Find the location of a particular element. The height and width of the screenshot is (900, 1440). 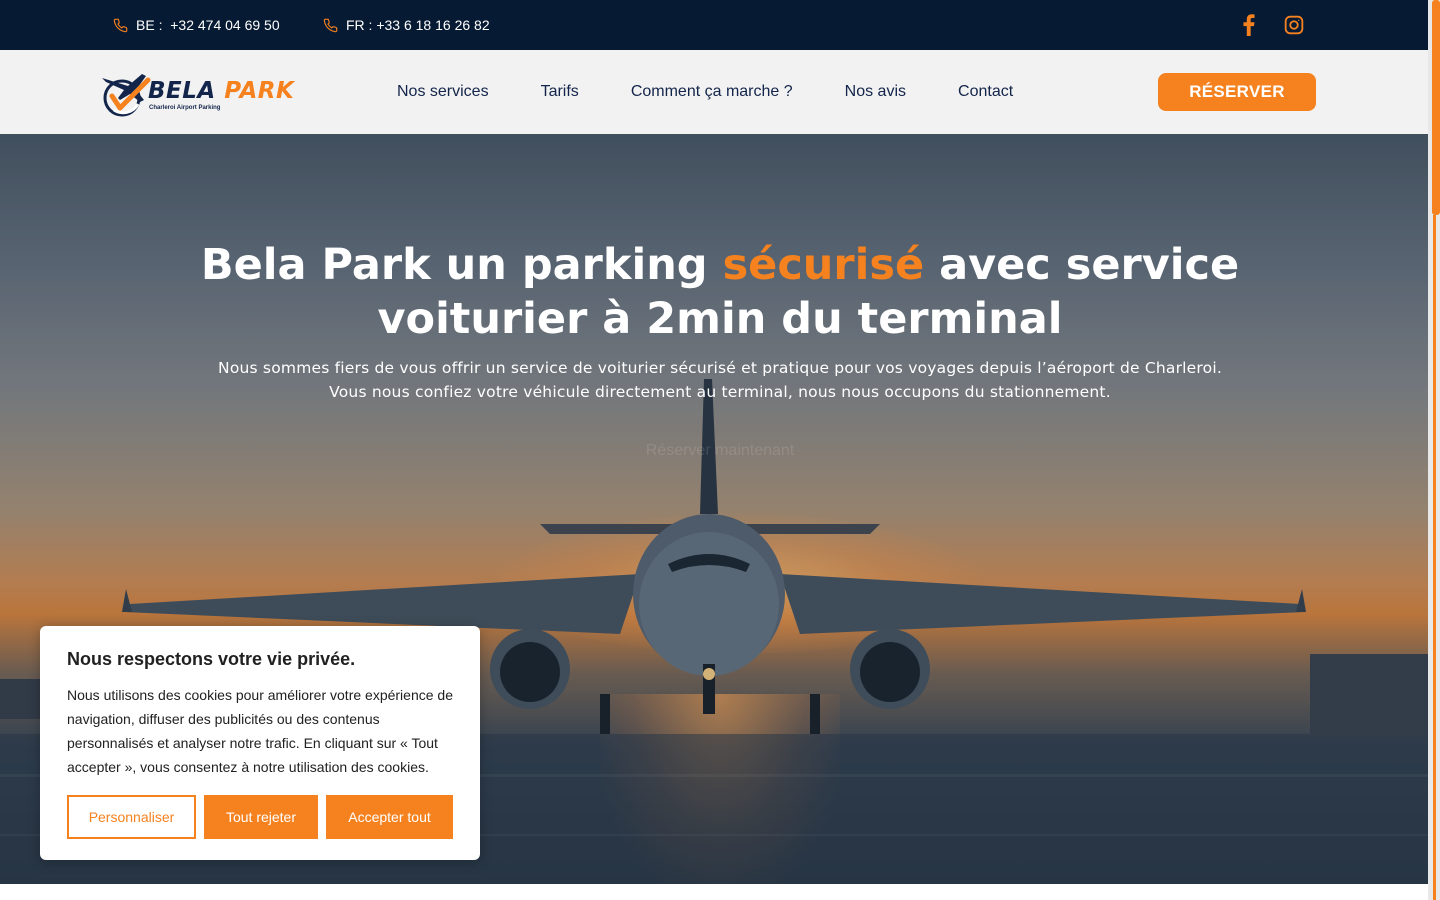

nav-item-contact: Contact is located at coordinates (985, 92).